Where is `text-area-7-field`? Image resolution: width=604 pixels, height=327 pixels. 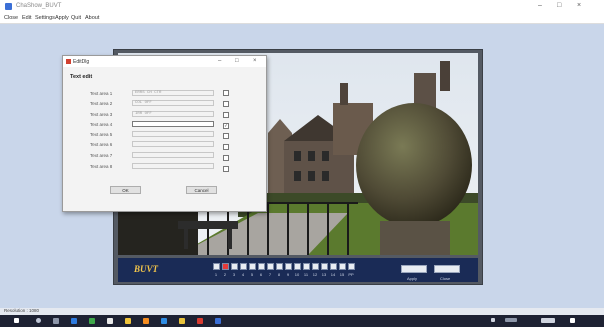
text-area-7-field is located at coordinates (173, 155).